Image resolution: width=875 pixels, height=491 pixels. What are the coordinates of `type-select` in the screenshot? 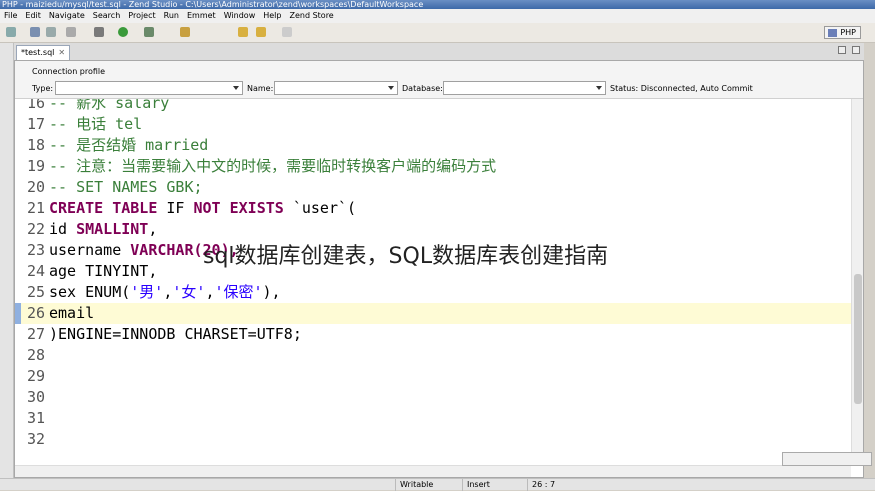 It's located at (149, 88).